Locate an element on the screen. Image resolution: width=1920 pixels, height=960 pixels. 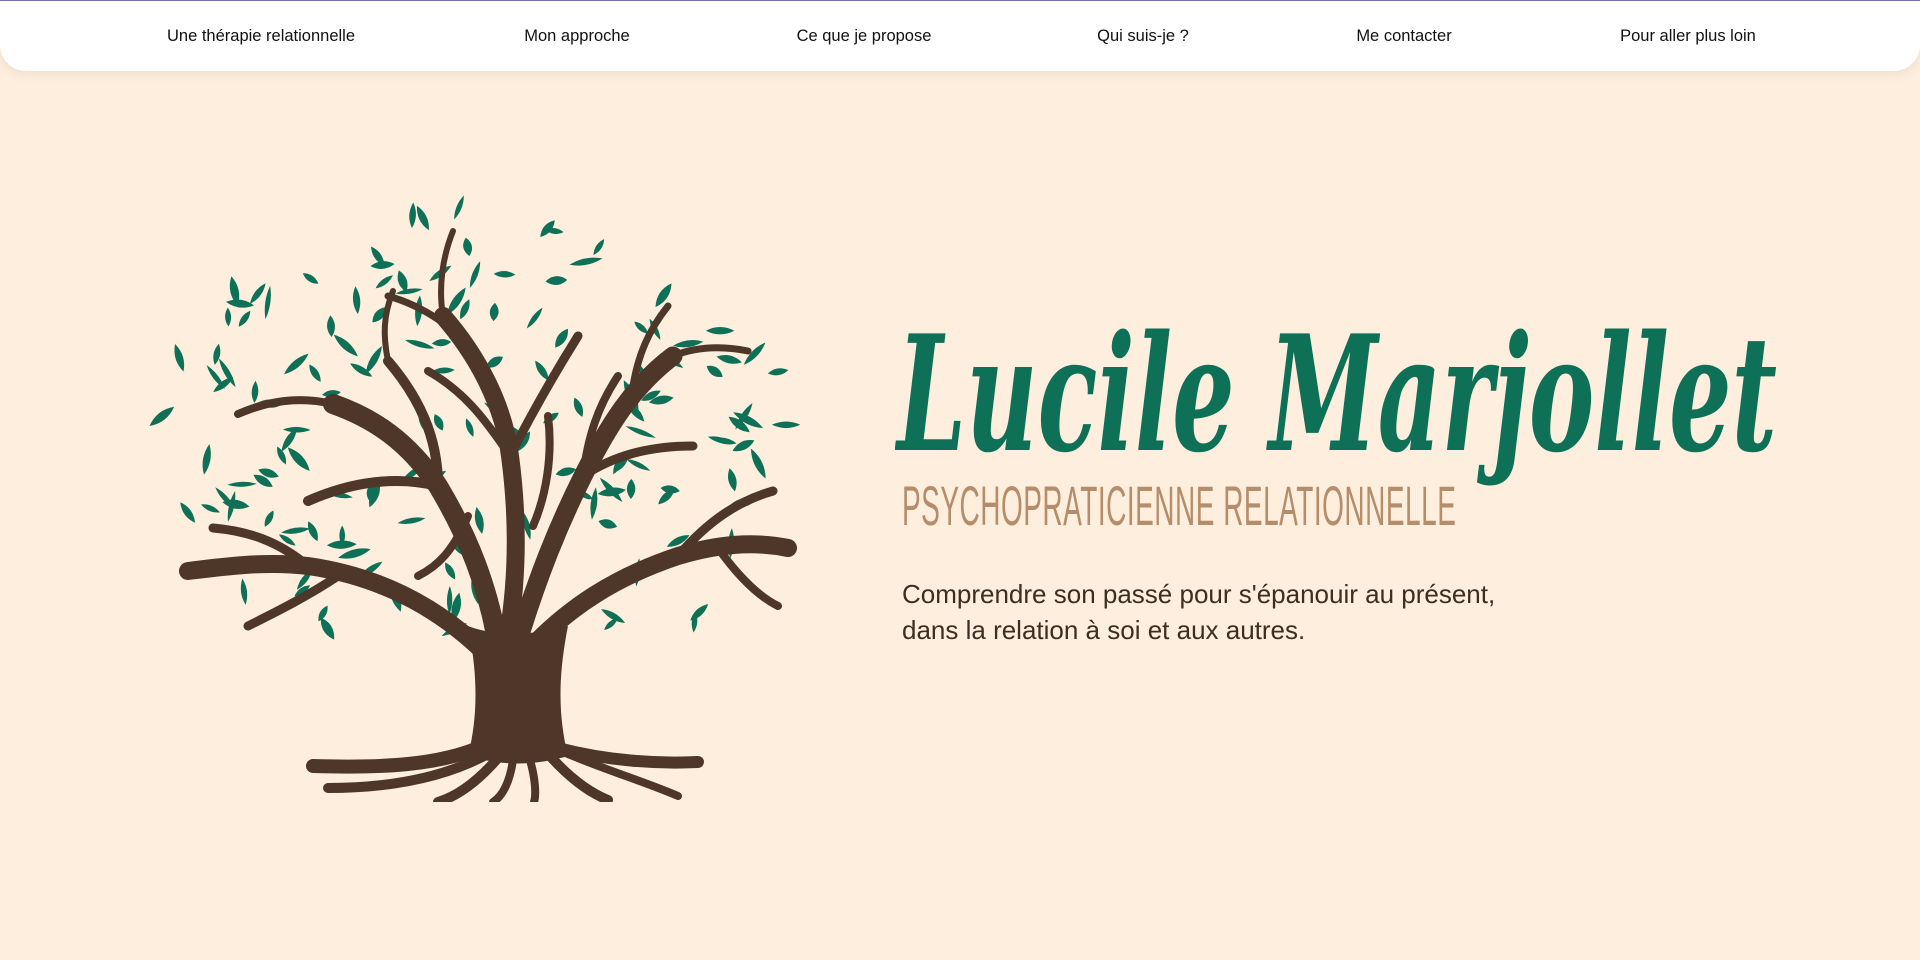
hero-tagline-line-2: dans la relation à soi et aux autres. is located at coordinates (1104, 630).